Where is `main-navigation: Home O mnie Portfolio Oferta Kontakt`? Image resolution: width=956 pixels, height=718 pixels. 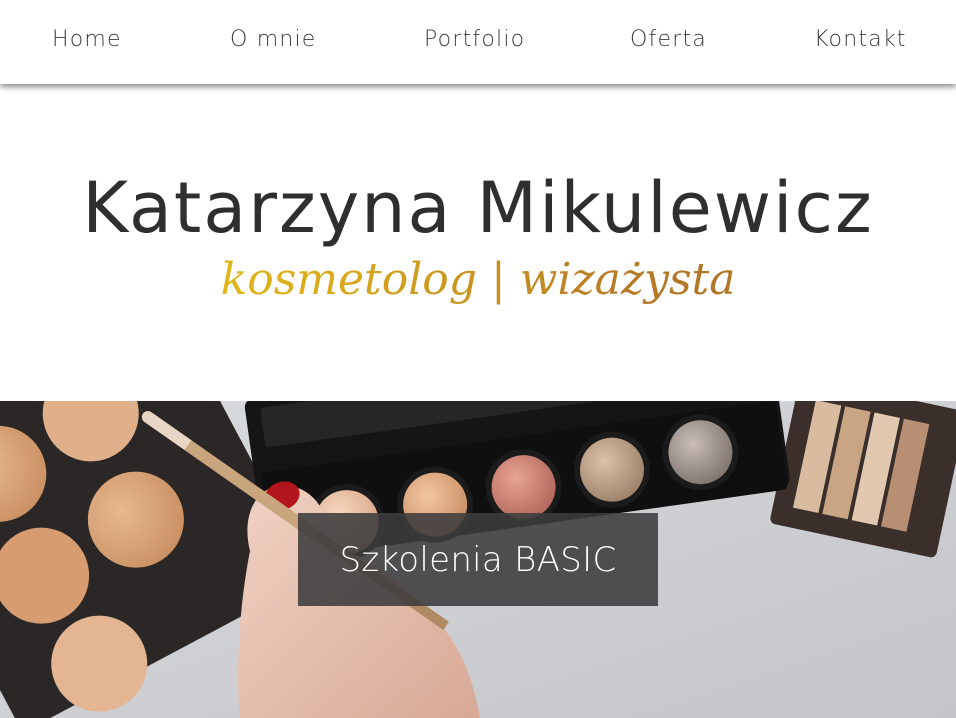
main-navigation: Home O mnie Portfolio Oferta Kontakt is located at coordinates (478, 42).